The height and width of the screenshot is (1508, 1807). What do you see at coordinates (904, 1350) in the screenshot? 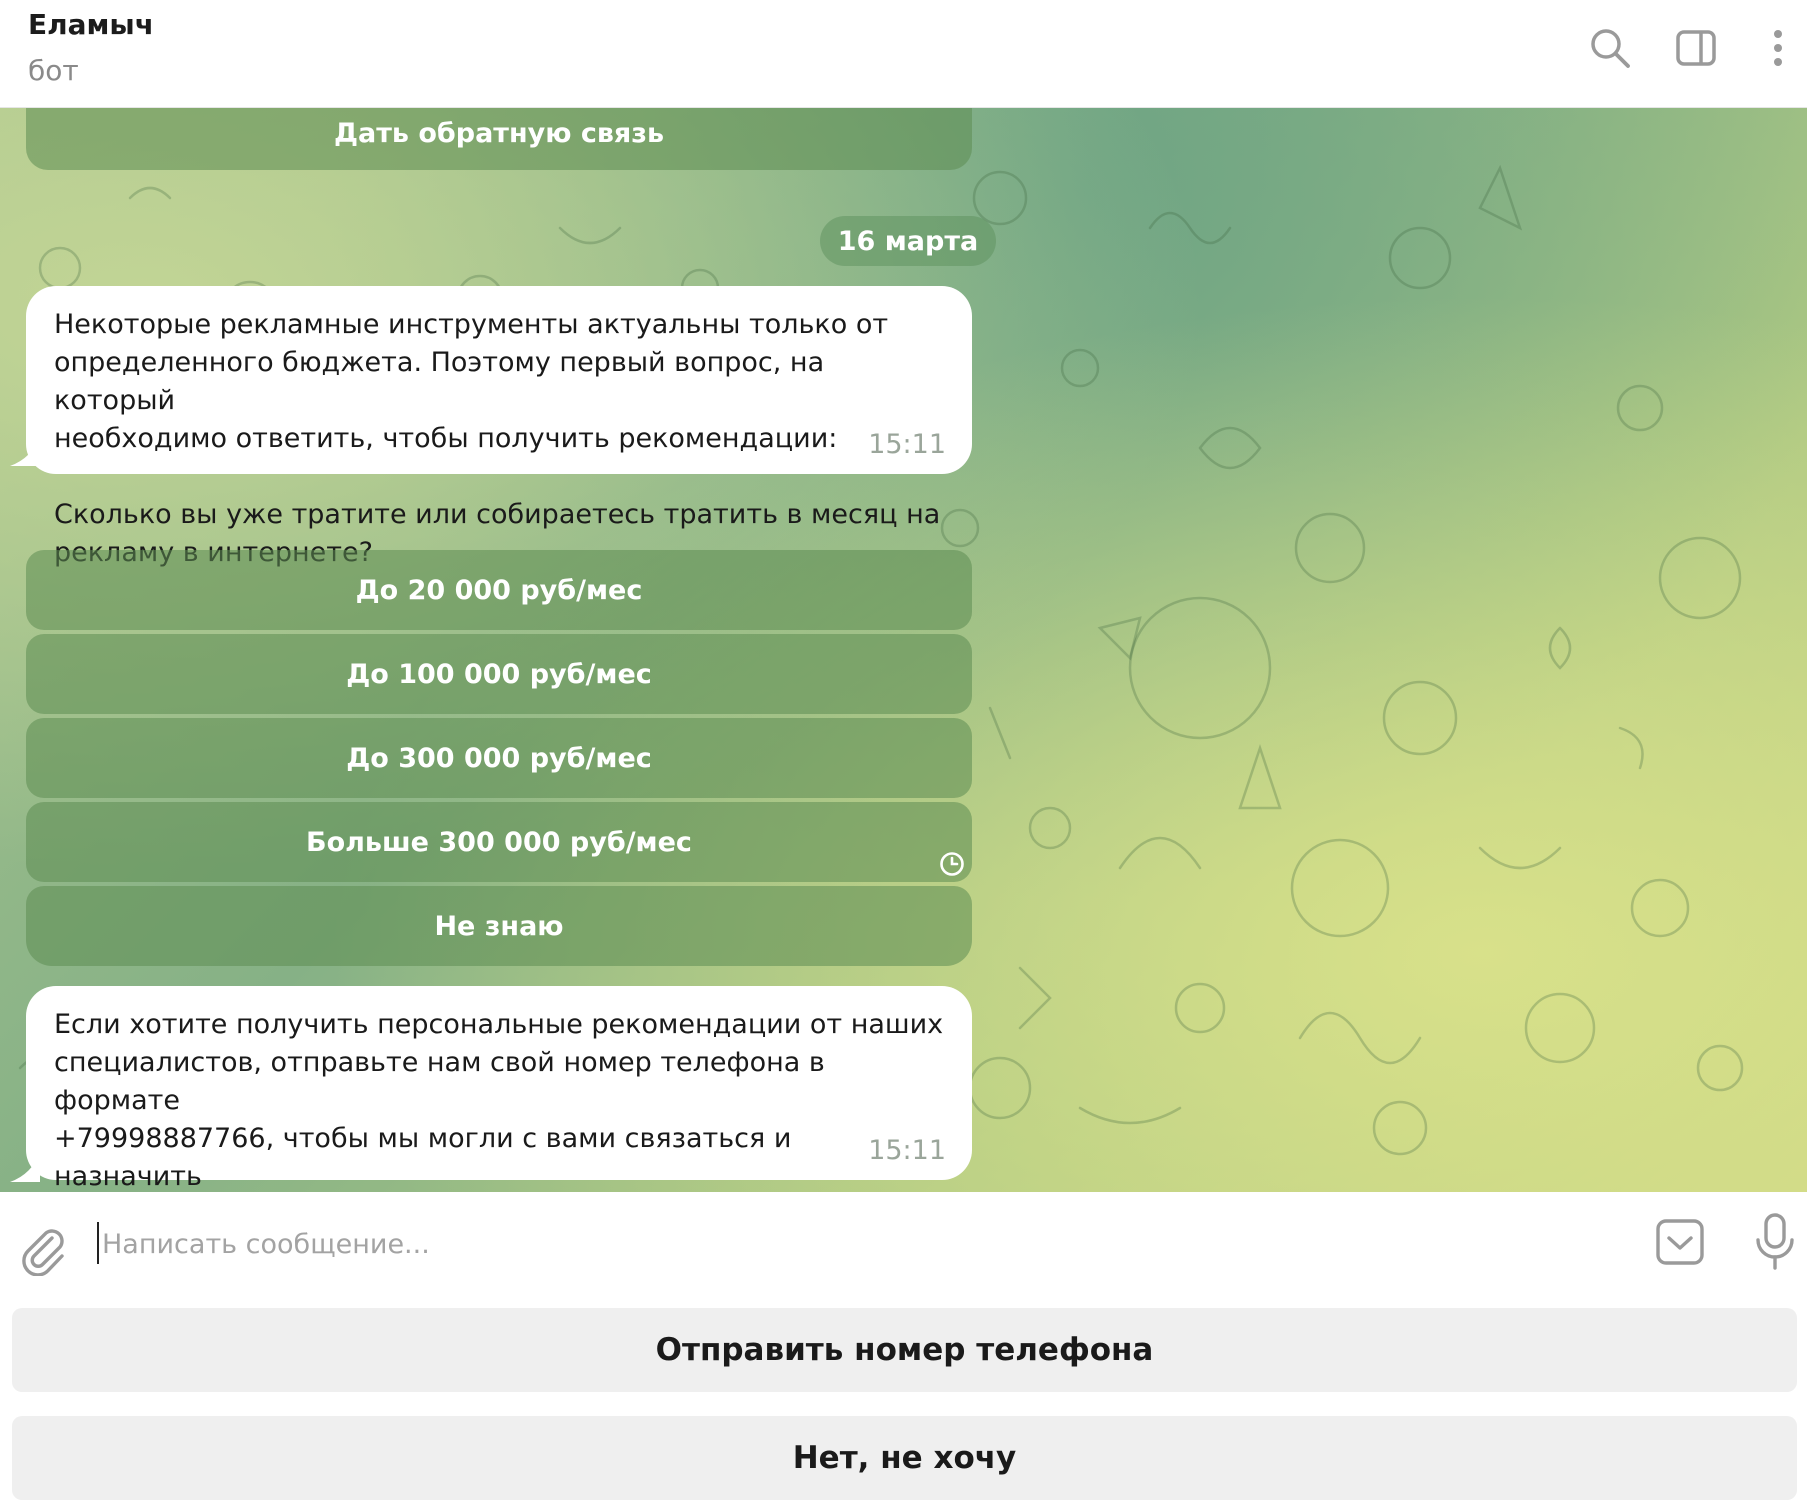
I see `send-phone-number-button: Отправить номер телефона` at bounding box center [904, 1350].